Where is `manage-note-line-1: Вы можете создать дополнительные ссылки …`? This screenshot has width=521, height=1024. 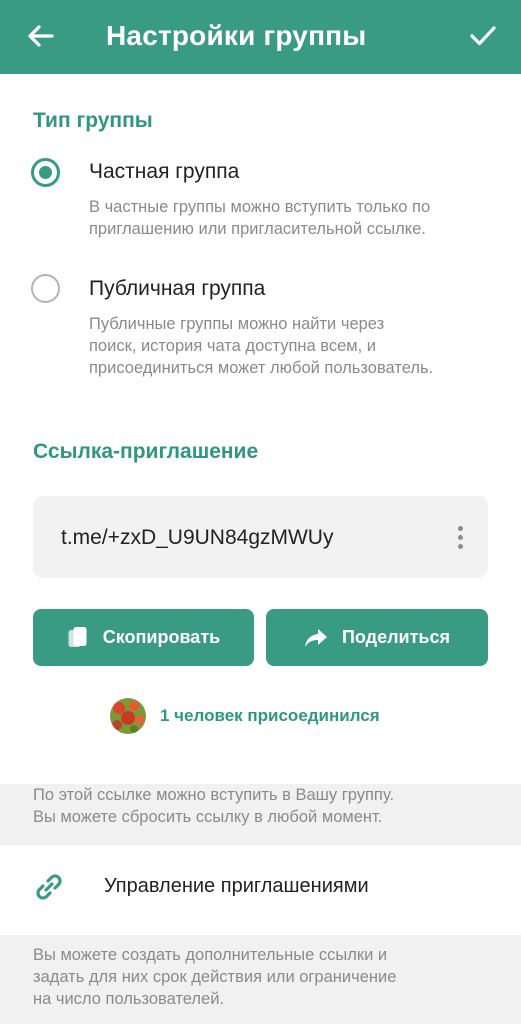 manage-note-line-1: Вы можете создать дополнительные ссылки … is located at coordinates (210, 955).